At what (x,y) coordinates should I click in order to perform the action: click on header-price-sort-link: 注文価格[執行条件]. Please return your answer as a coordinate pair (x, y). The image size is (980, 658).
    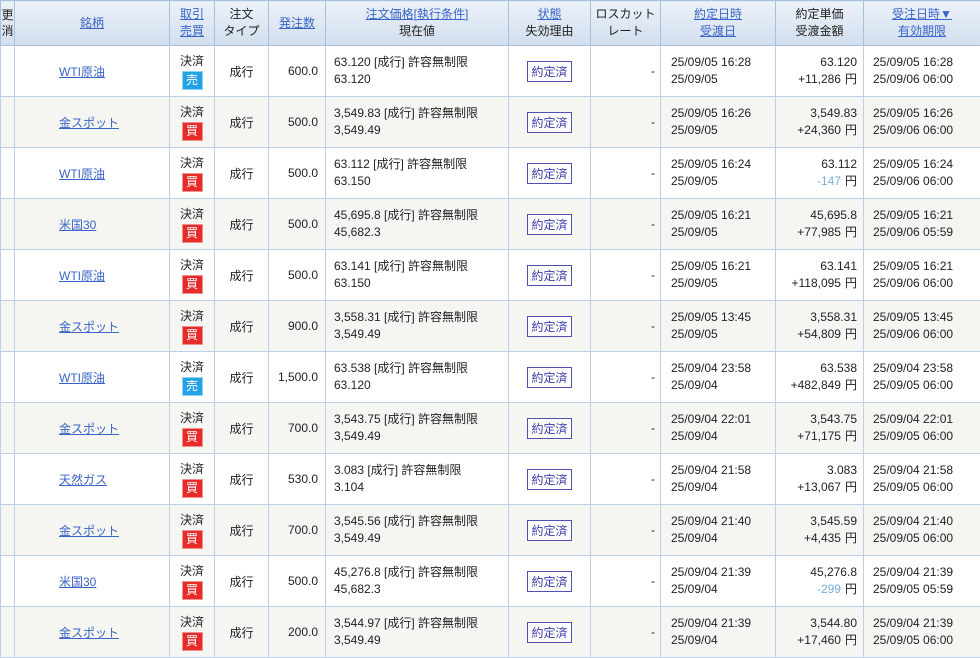
    Looking at the image, I should click on (417, 14).